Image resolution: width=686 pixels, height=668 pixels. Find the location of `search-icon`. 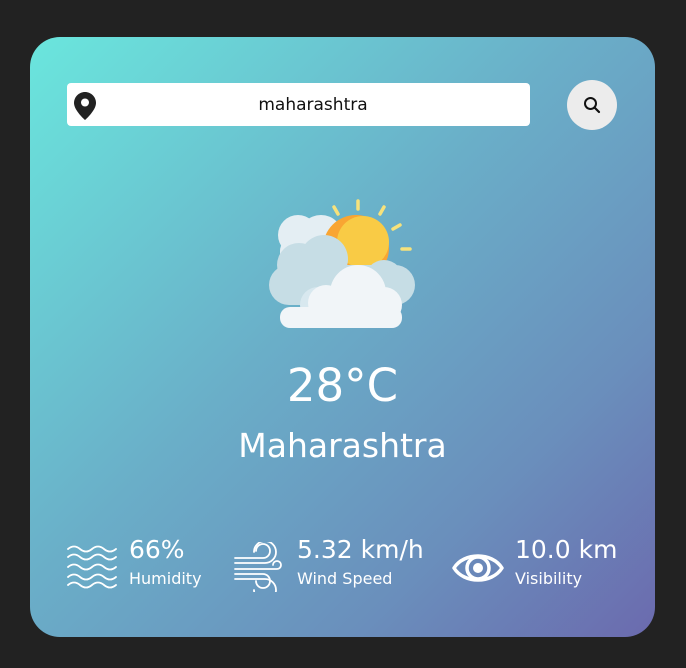

search-icon is located at coordinates (592, 105).